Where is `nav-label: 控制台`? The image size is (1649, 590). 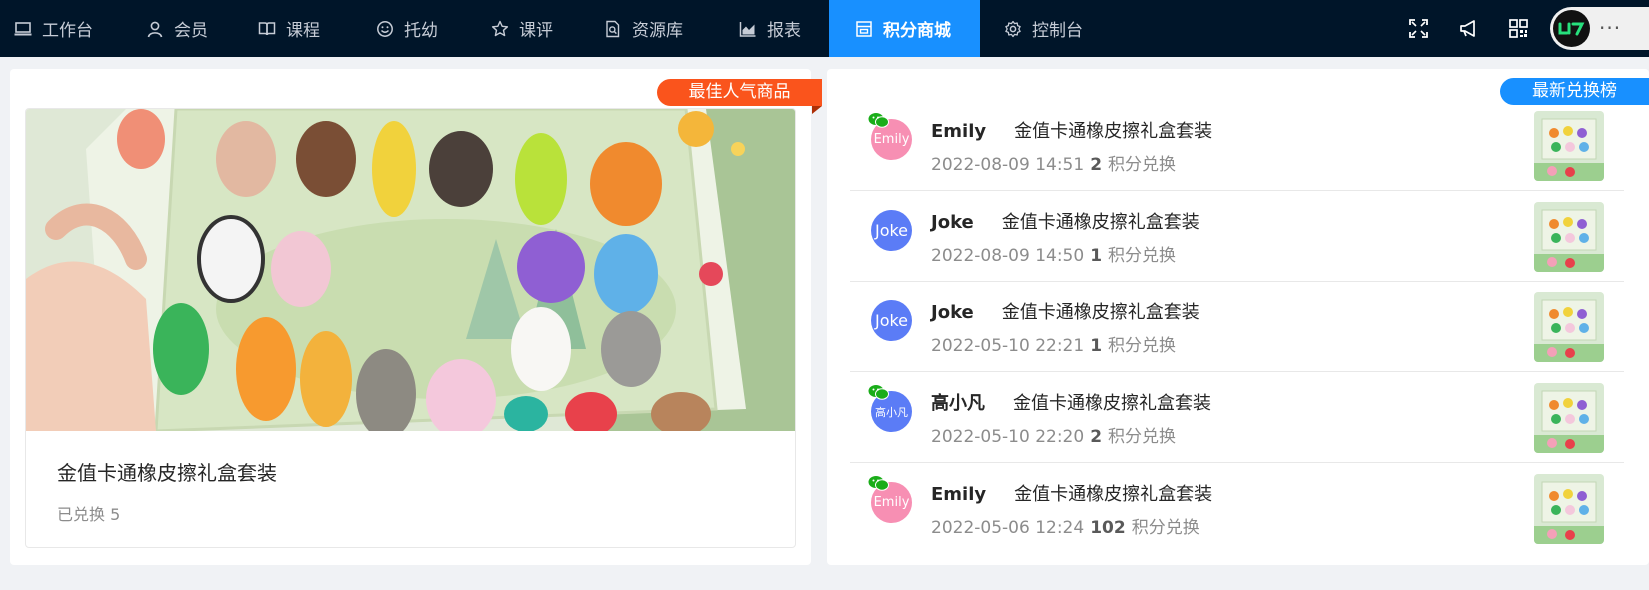
nav-label: 控制台 is located at coordinates (1057, 31).